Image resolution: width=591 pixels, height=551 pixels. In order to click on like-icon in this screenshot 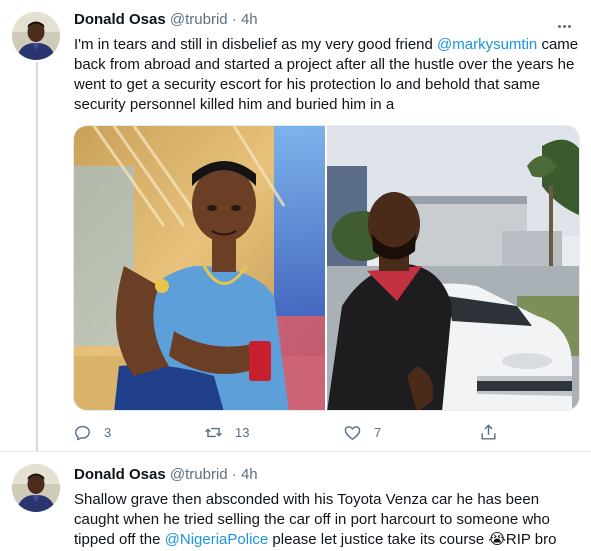, I will do `click(352, 432)`.